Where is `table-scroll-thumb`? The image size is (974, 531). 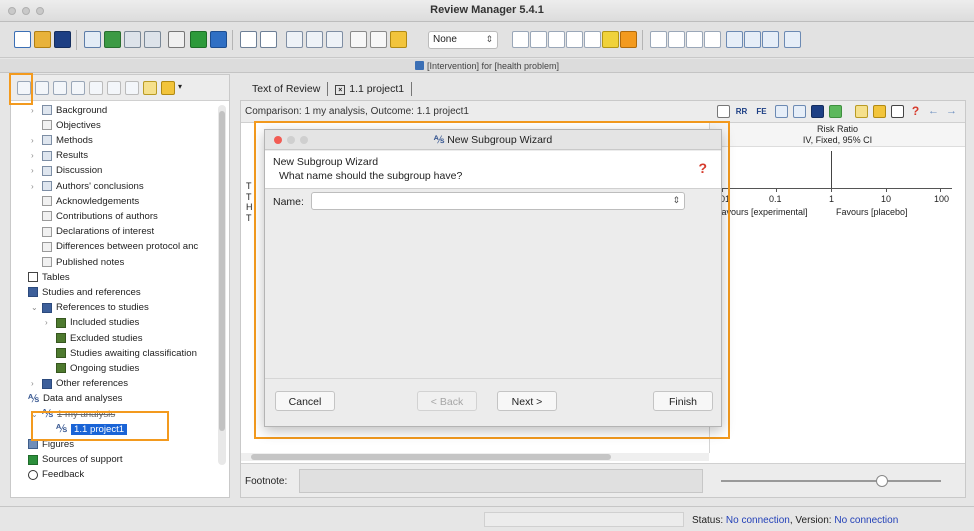
table-scroll-thumb is located at coordinates (431, 457).